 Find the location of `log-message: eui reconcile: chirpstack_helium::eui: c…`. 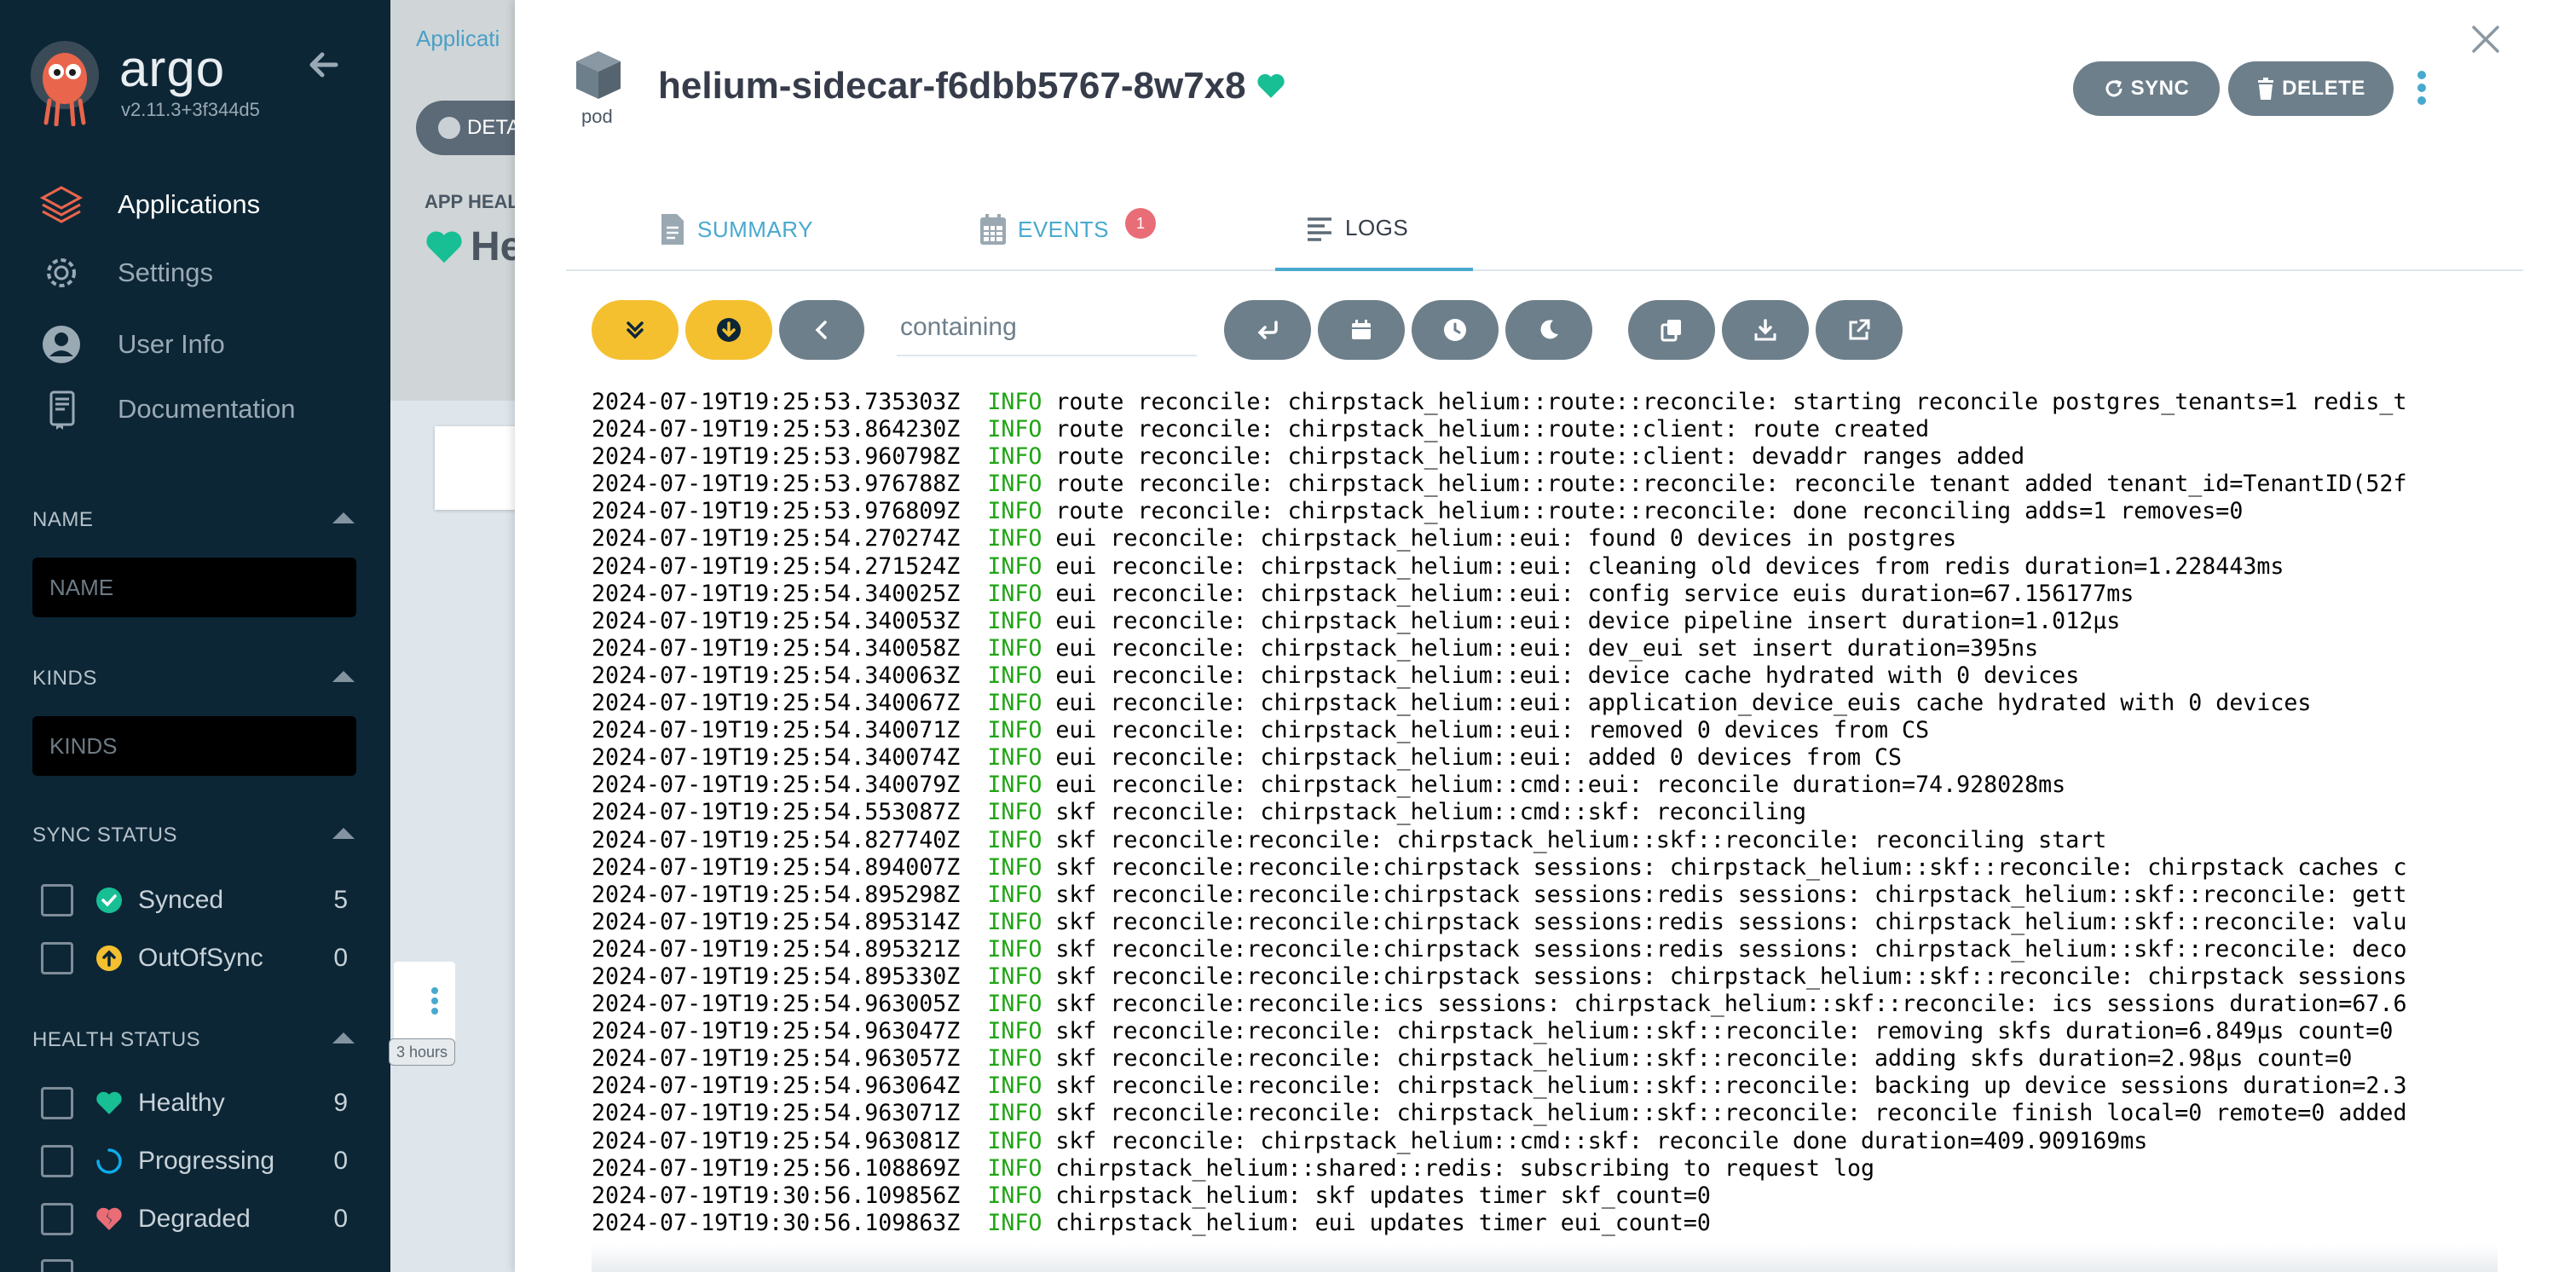

log-message: eui reconcile: chirpstack_helium::eui: c… is located at coordinates (1594, 593).